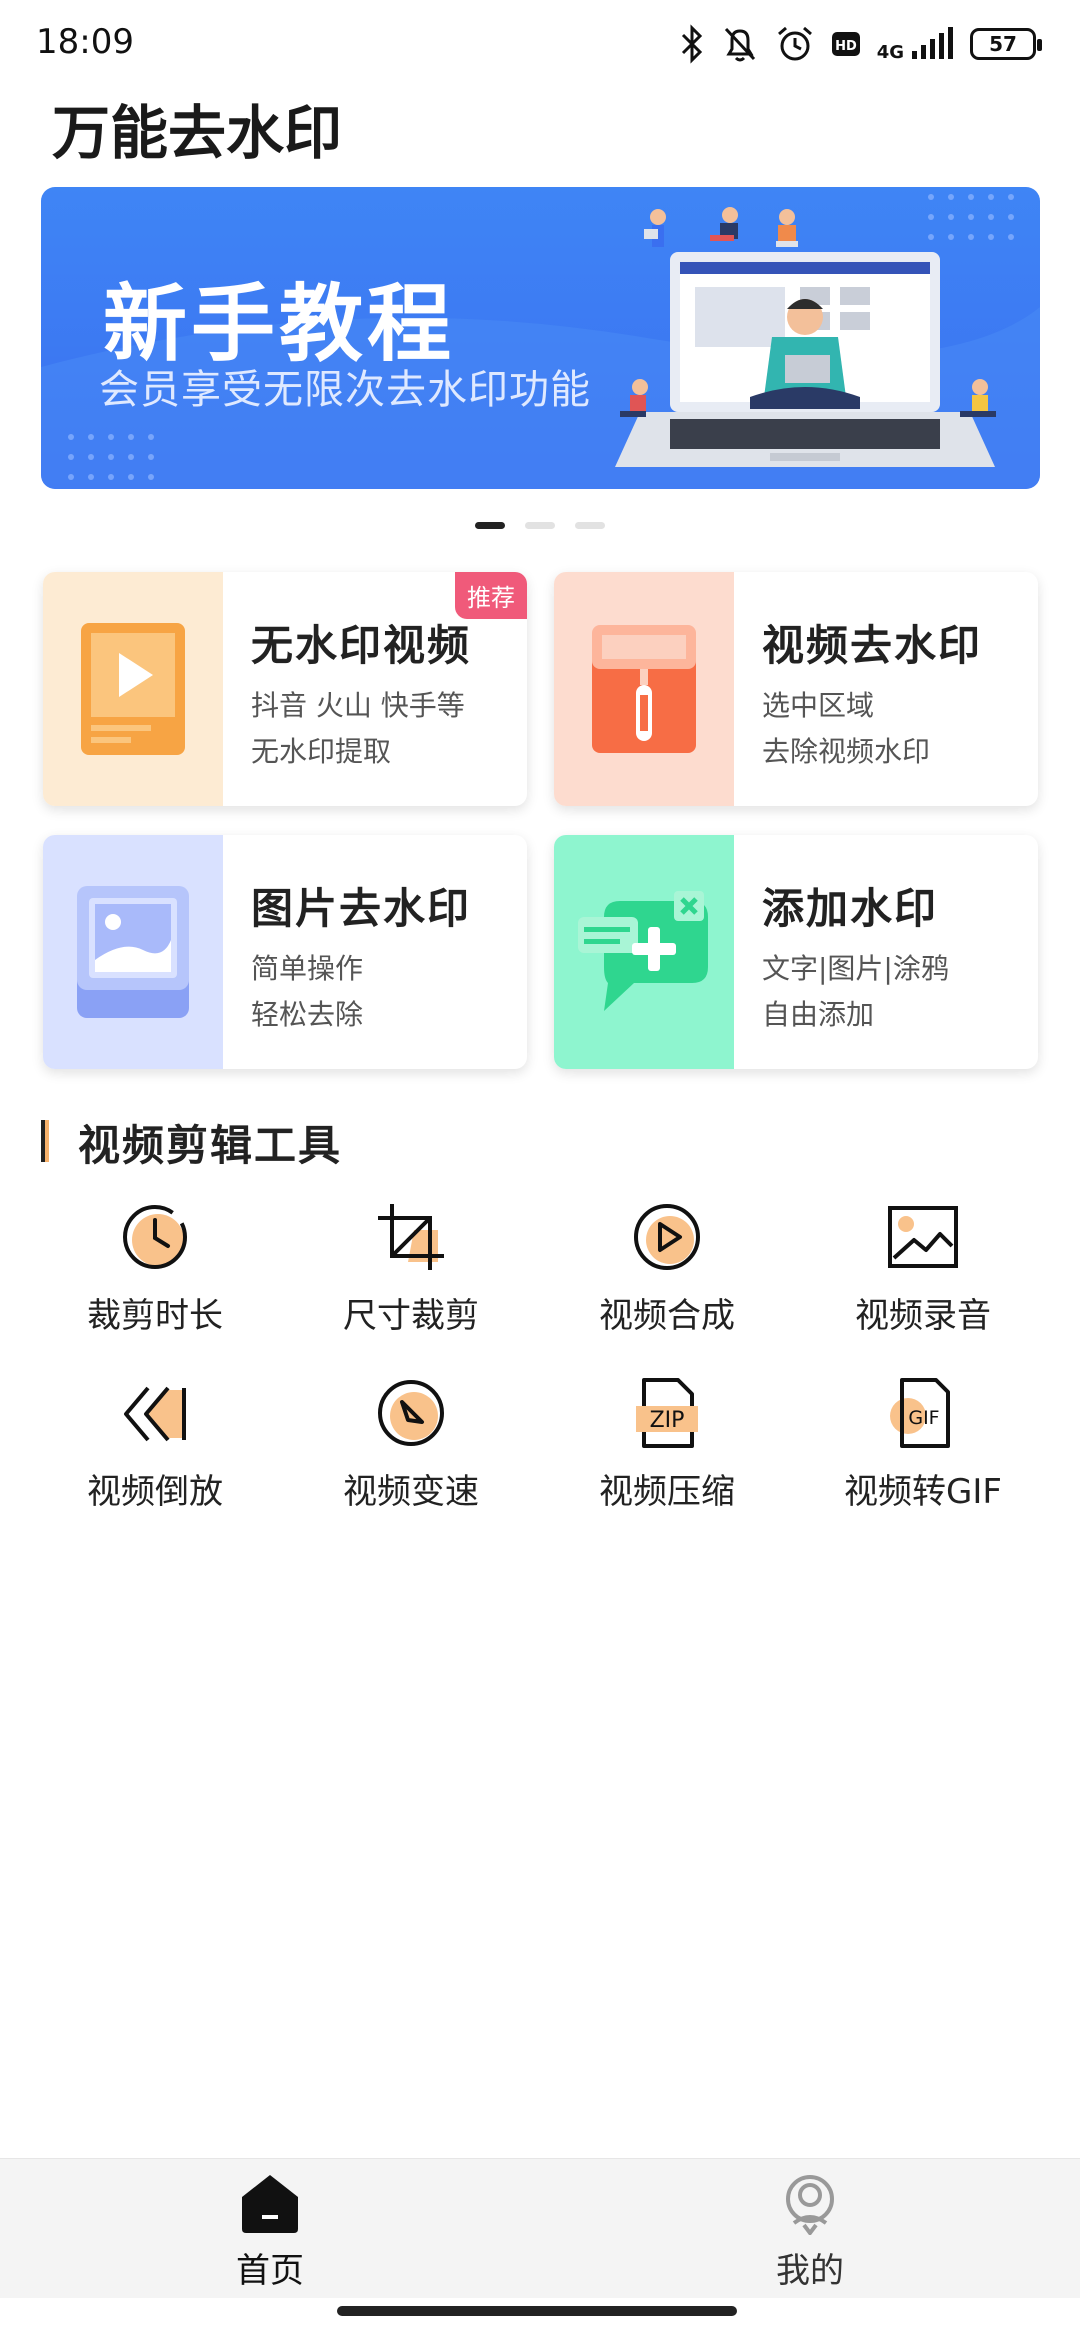  Describe the element at coordinates (923, 1418) in the screenshot. I see `svg-text: GIF` at that location.